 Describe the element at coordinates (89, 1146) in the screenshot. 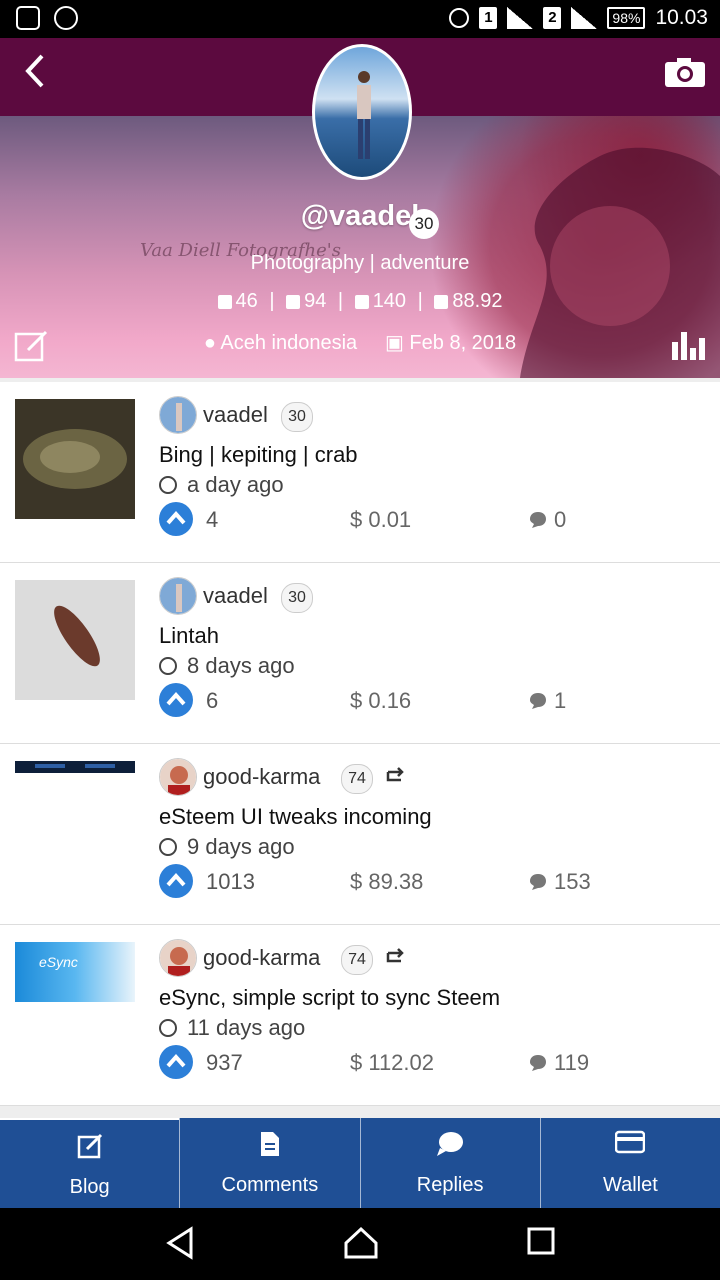

I see `edit-icon` at that location.